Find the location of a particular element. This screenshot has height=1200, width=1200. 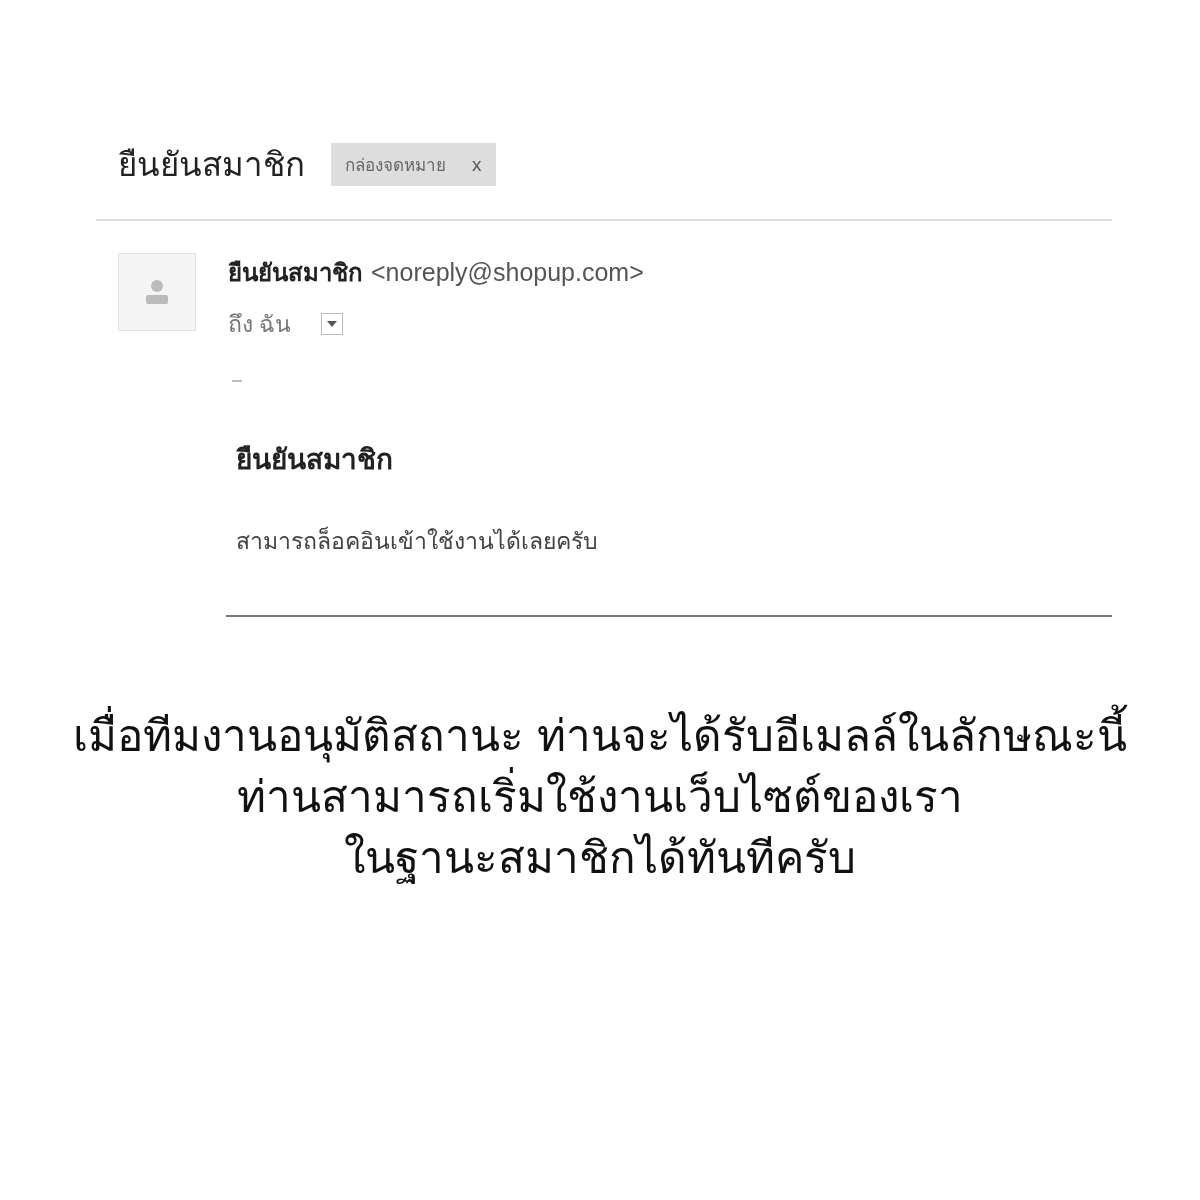

details-dropdown is located at coordinates (332, 324).